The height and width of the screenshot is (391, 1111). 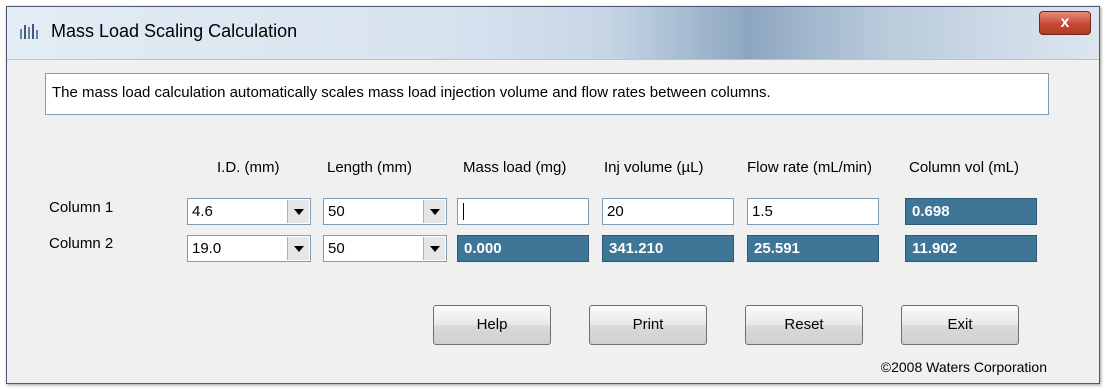 I want to click on title-bar: Mass Load Scaling Calculation x, so click(x=553, y=33).